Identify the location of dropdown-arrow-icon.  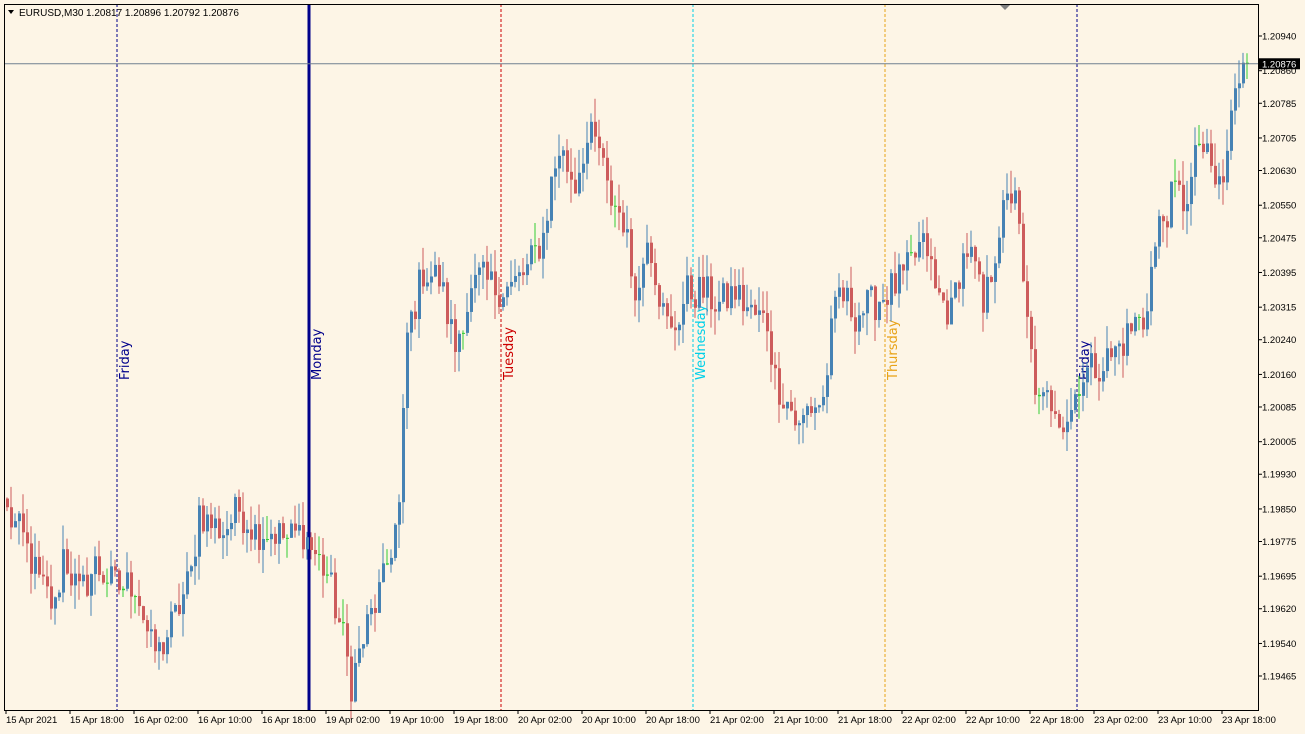
(11, 12).